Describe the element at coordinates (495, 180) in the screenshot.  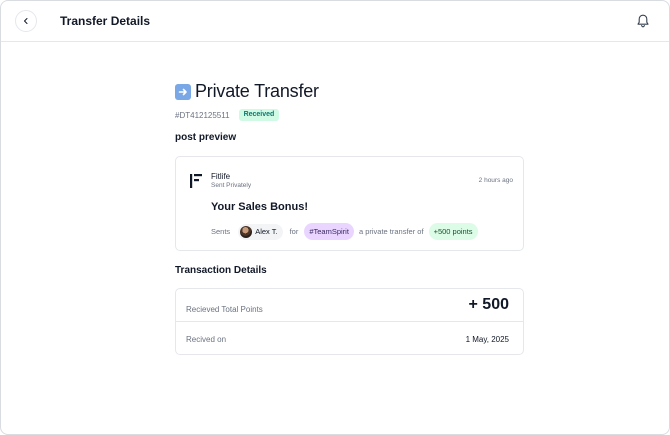
I see `post-timestamp: 2 hours ago` at that location.